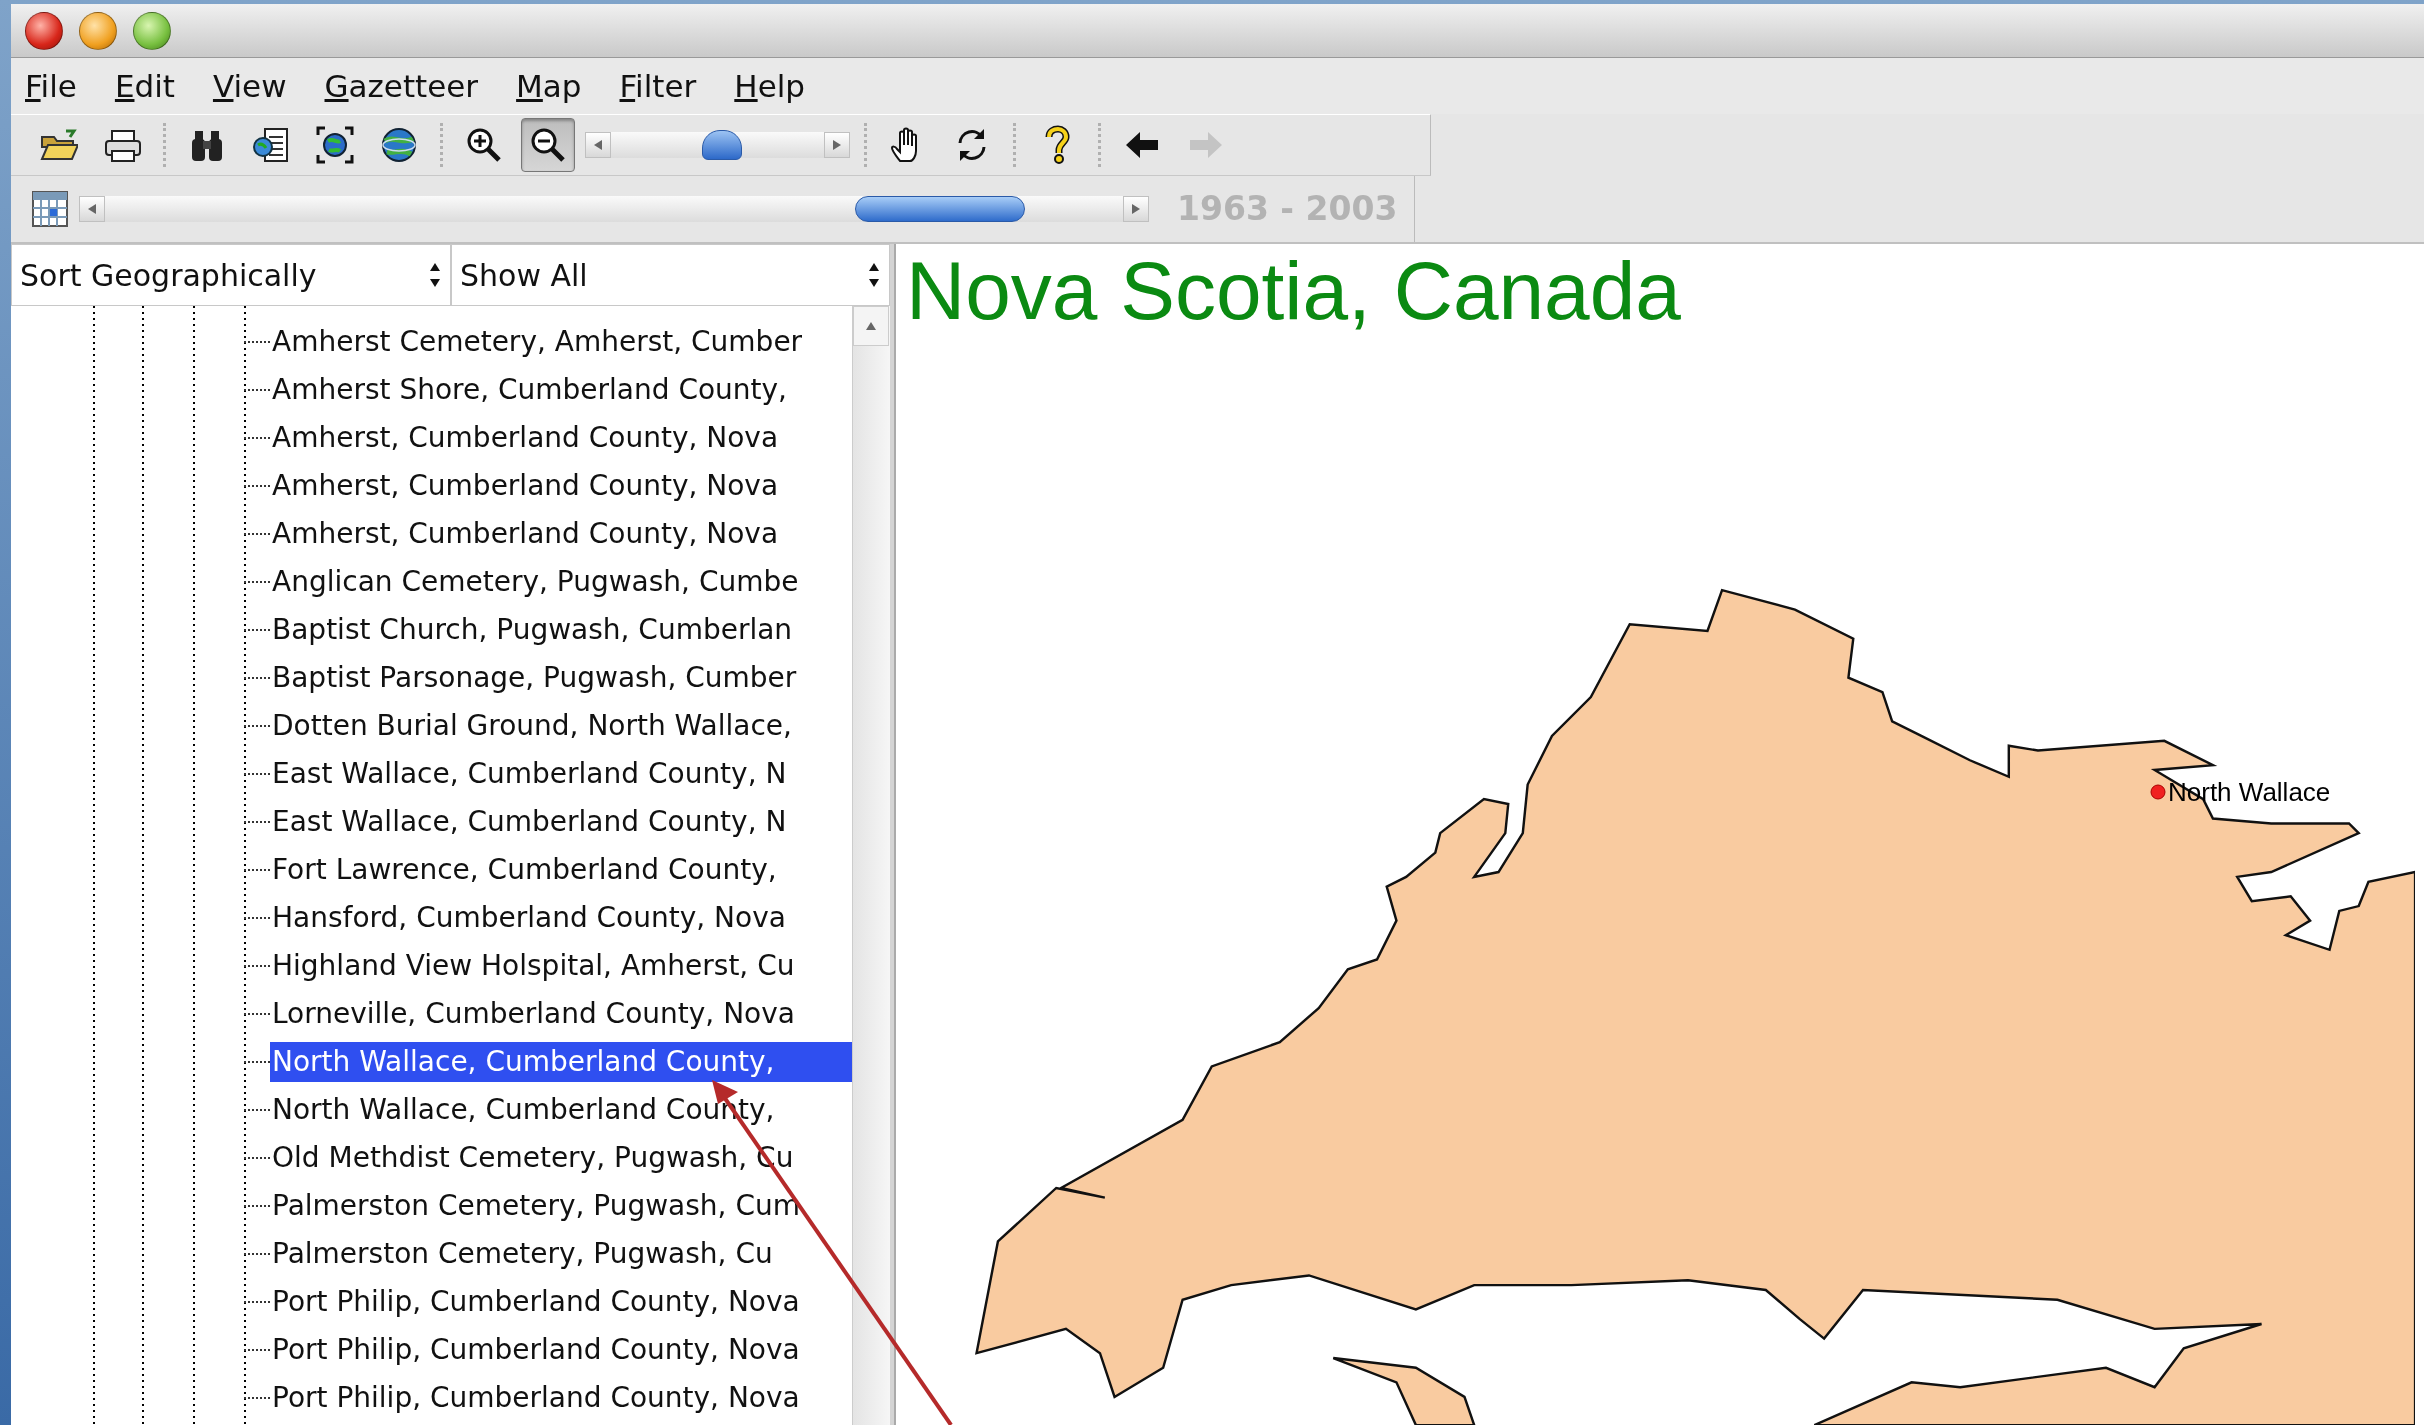 The image size is (2424, 1425). What do you see at coordinates (561, 630) in the screenshot?
I see `tree-item: Baptist Church, Pugwash, Cumberlan` at bounding box center [561, 630].